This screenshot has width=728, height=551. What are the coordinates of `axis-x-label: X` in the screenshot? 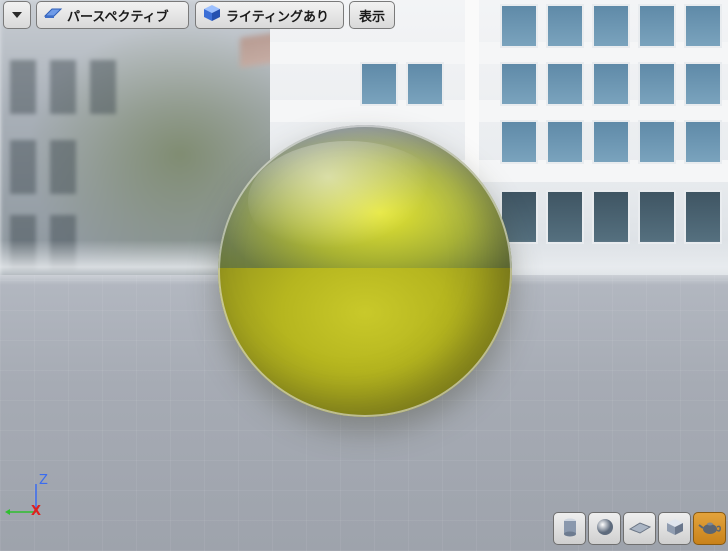 It's located at (36, 511).